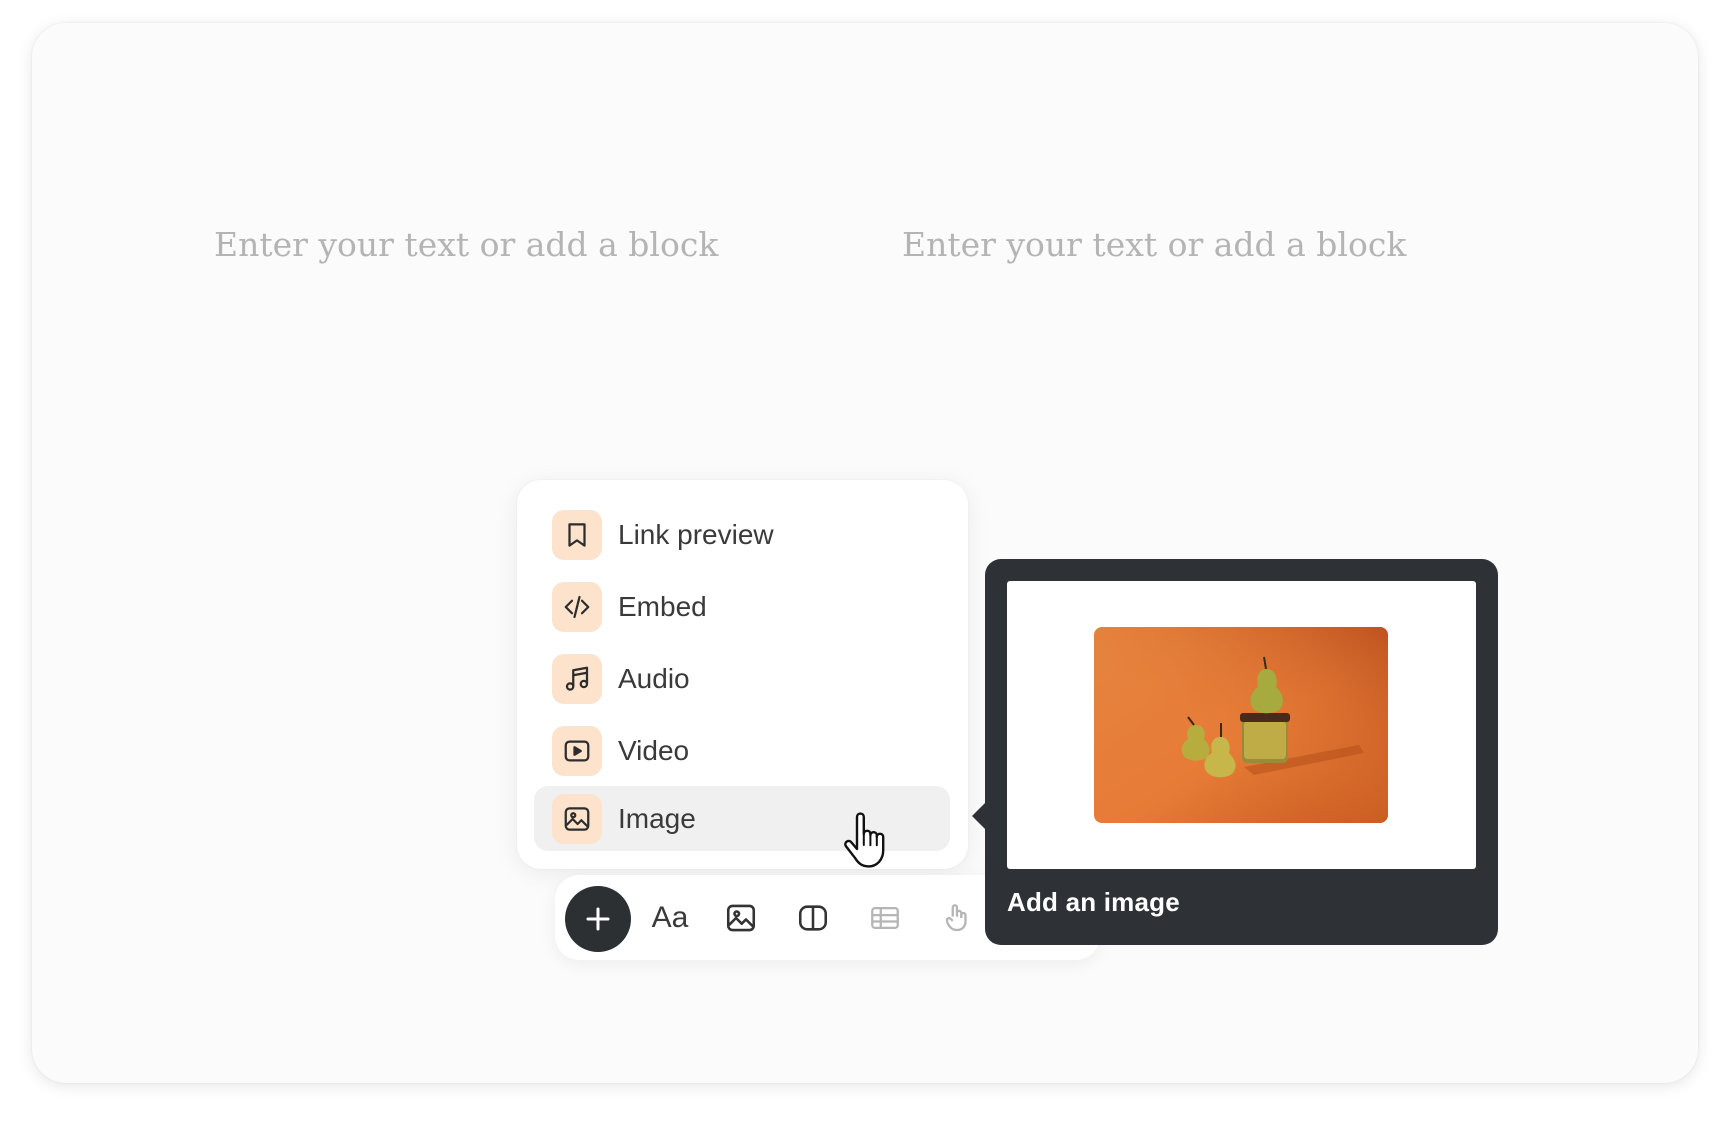 The image size is (1731, 1125). I want to click on play-icon, so click(577, 750).